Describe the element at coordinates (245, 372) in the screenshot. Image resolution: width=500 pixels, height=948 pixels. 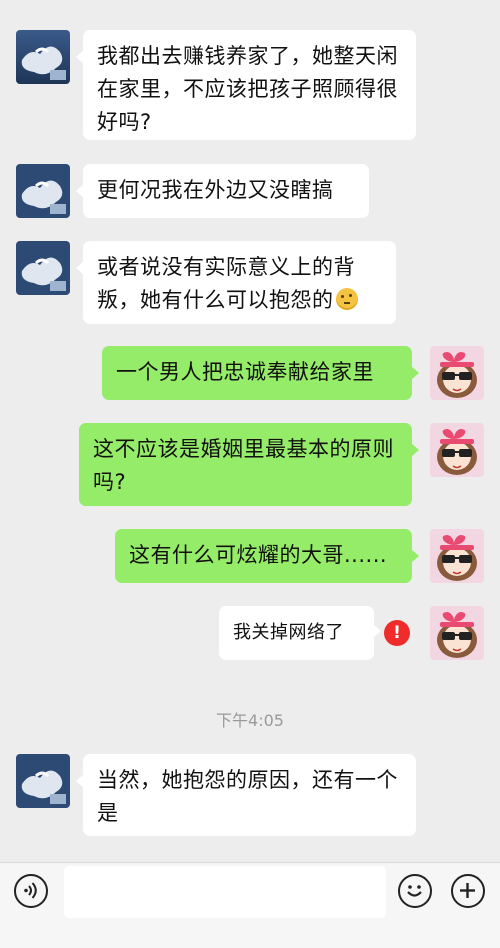
I see `message-text: 一个男人把忠诚奉献给家里` at that location.